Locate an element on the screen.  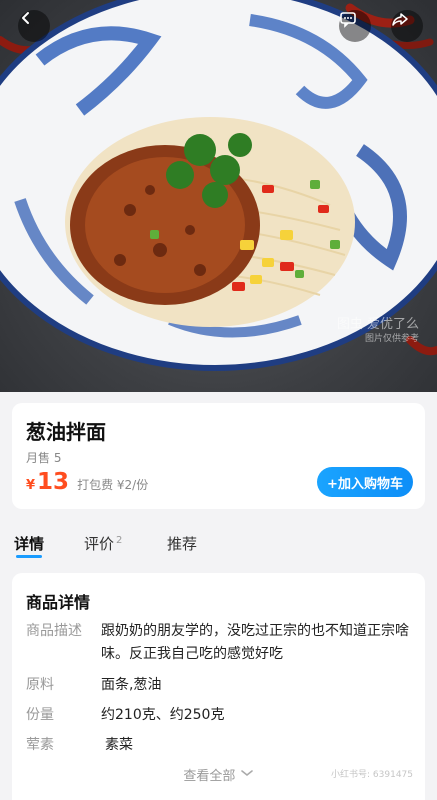
tab-detail: 详情 is located at coordinates (29, 543).